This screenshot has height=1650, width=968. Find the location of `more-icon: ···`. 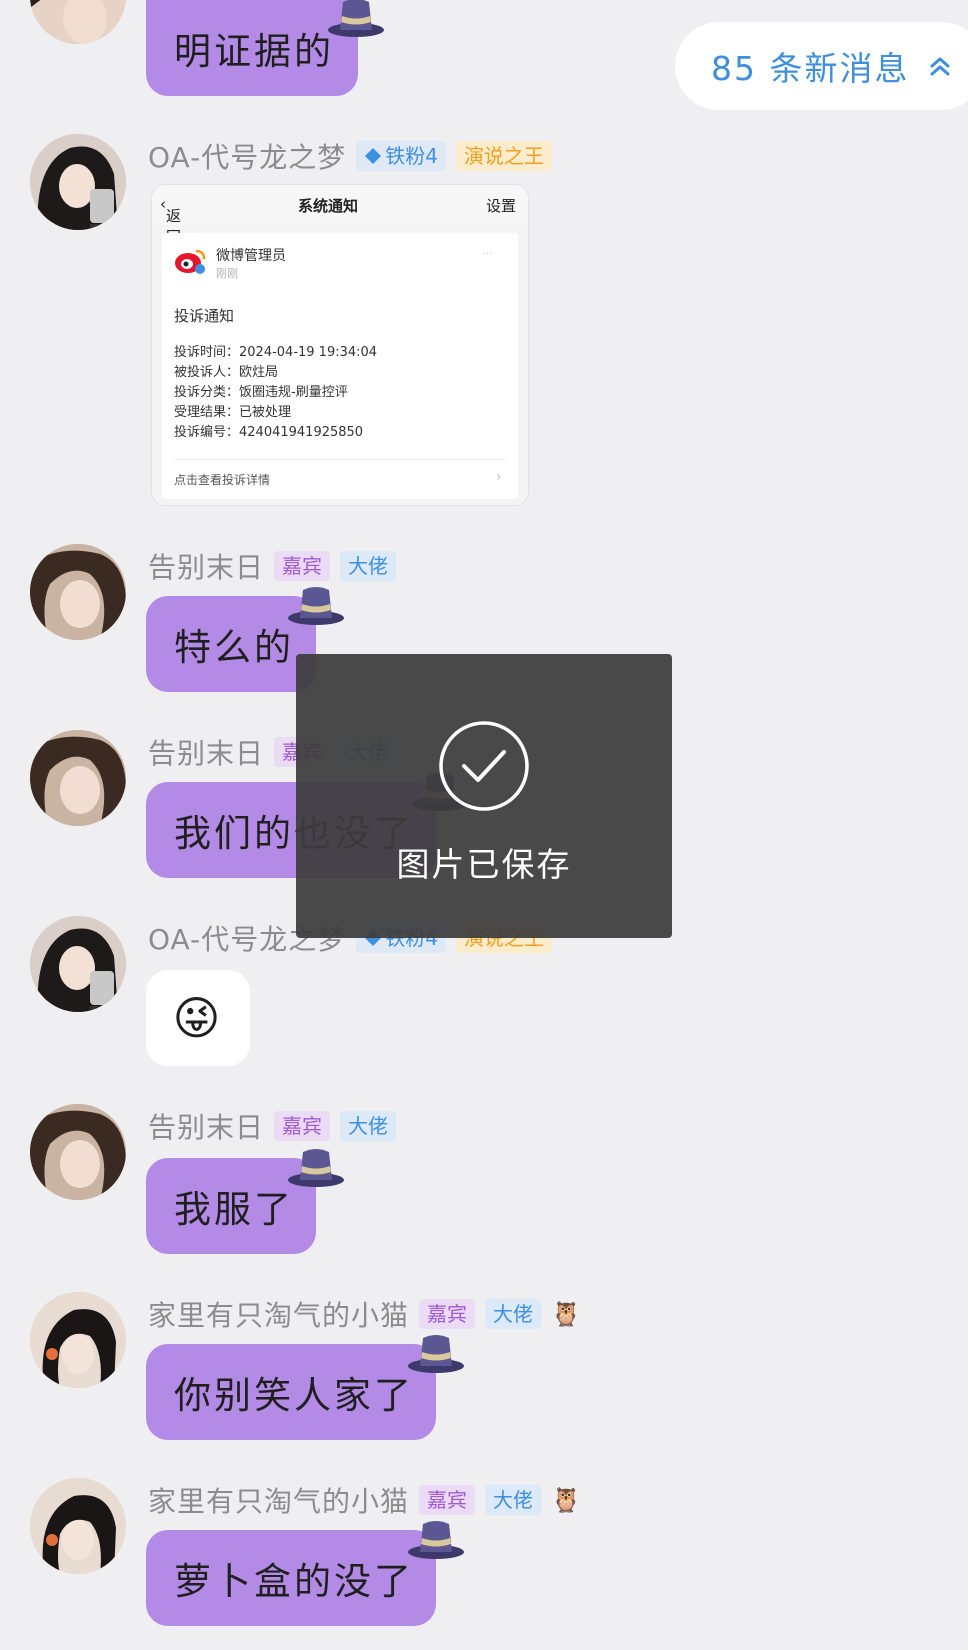

more-icon: ··· is located at coordinates (487, 253).